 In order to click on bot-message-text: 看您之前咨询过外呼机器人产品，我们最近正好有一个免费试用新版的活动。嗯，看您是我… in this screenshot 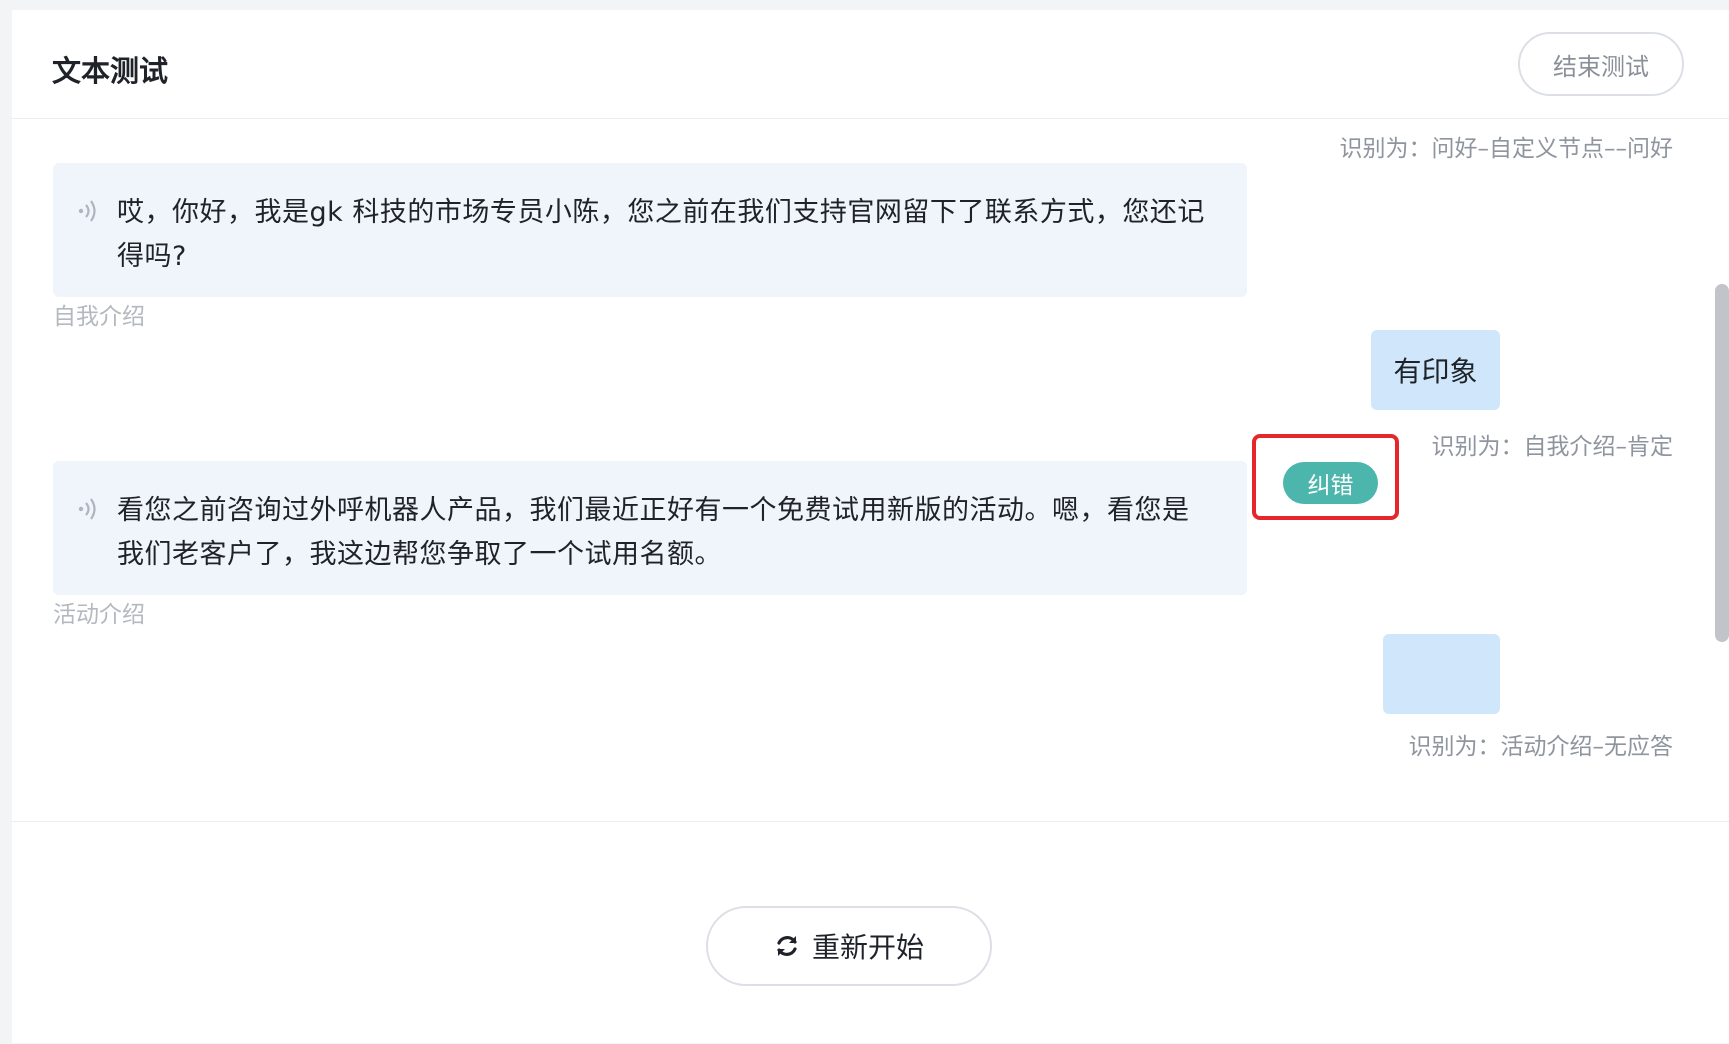, I will do `click(653, 532)`.